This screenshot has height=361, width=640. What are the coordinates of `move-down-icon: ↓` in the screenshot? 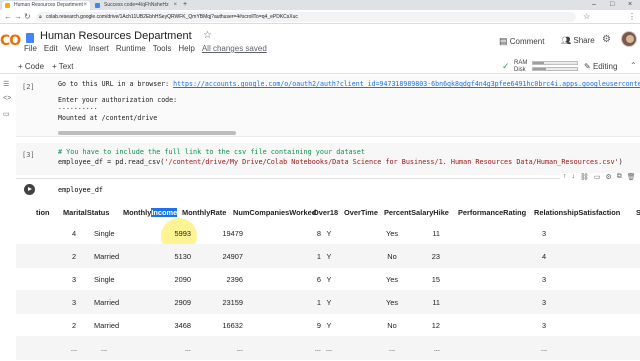 It's located at (574, 177).